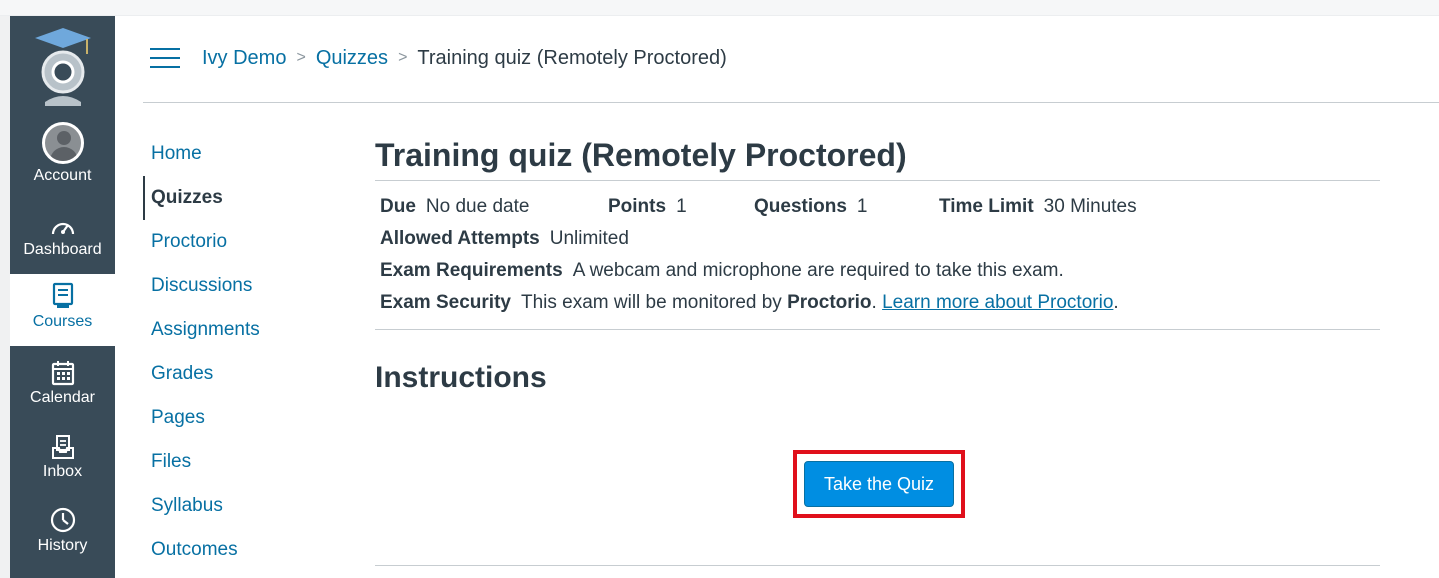  I want to click on security-label: Exam Security, so click(445, 302).